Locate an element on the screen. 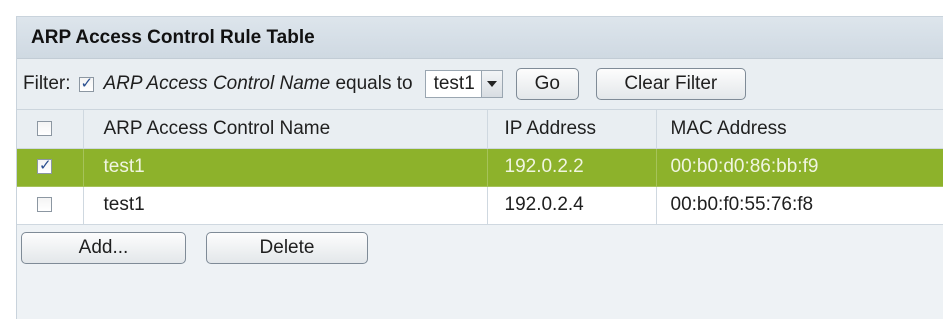 The width and height of the screenshot is (943, 319). row-mac: 00:b0:d0:86:bb:f9 is located at coordinates (799, 167).